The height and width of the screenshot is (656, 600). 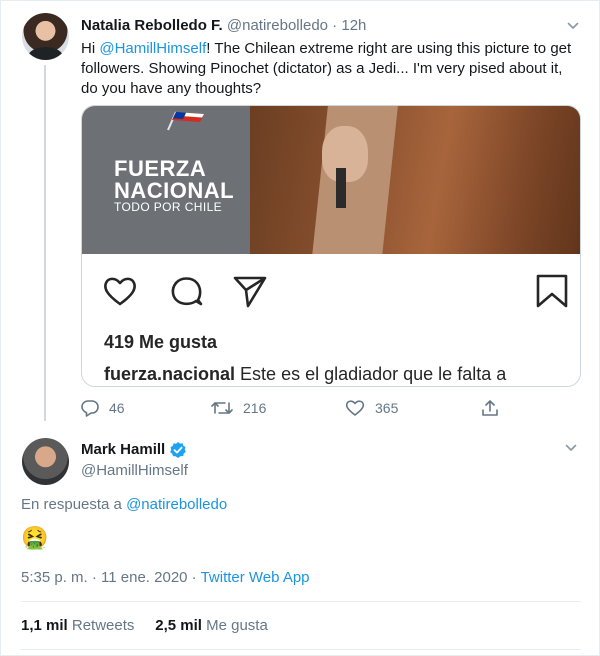 I want to click on chile-flag-icon, so click(x=185, y=121).